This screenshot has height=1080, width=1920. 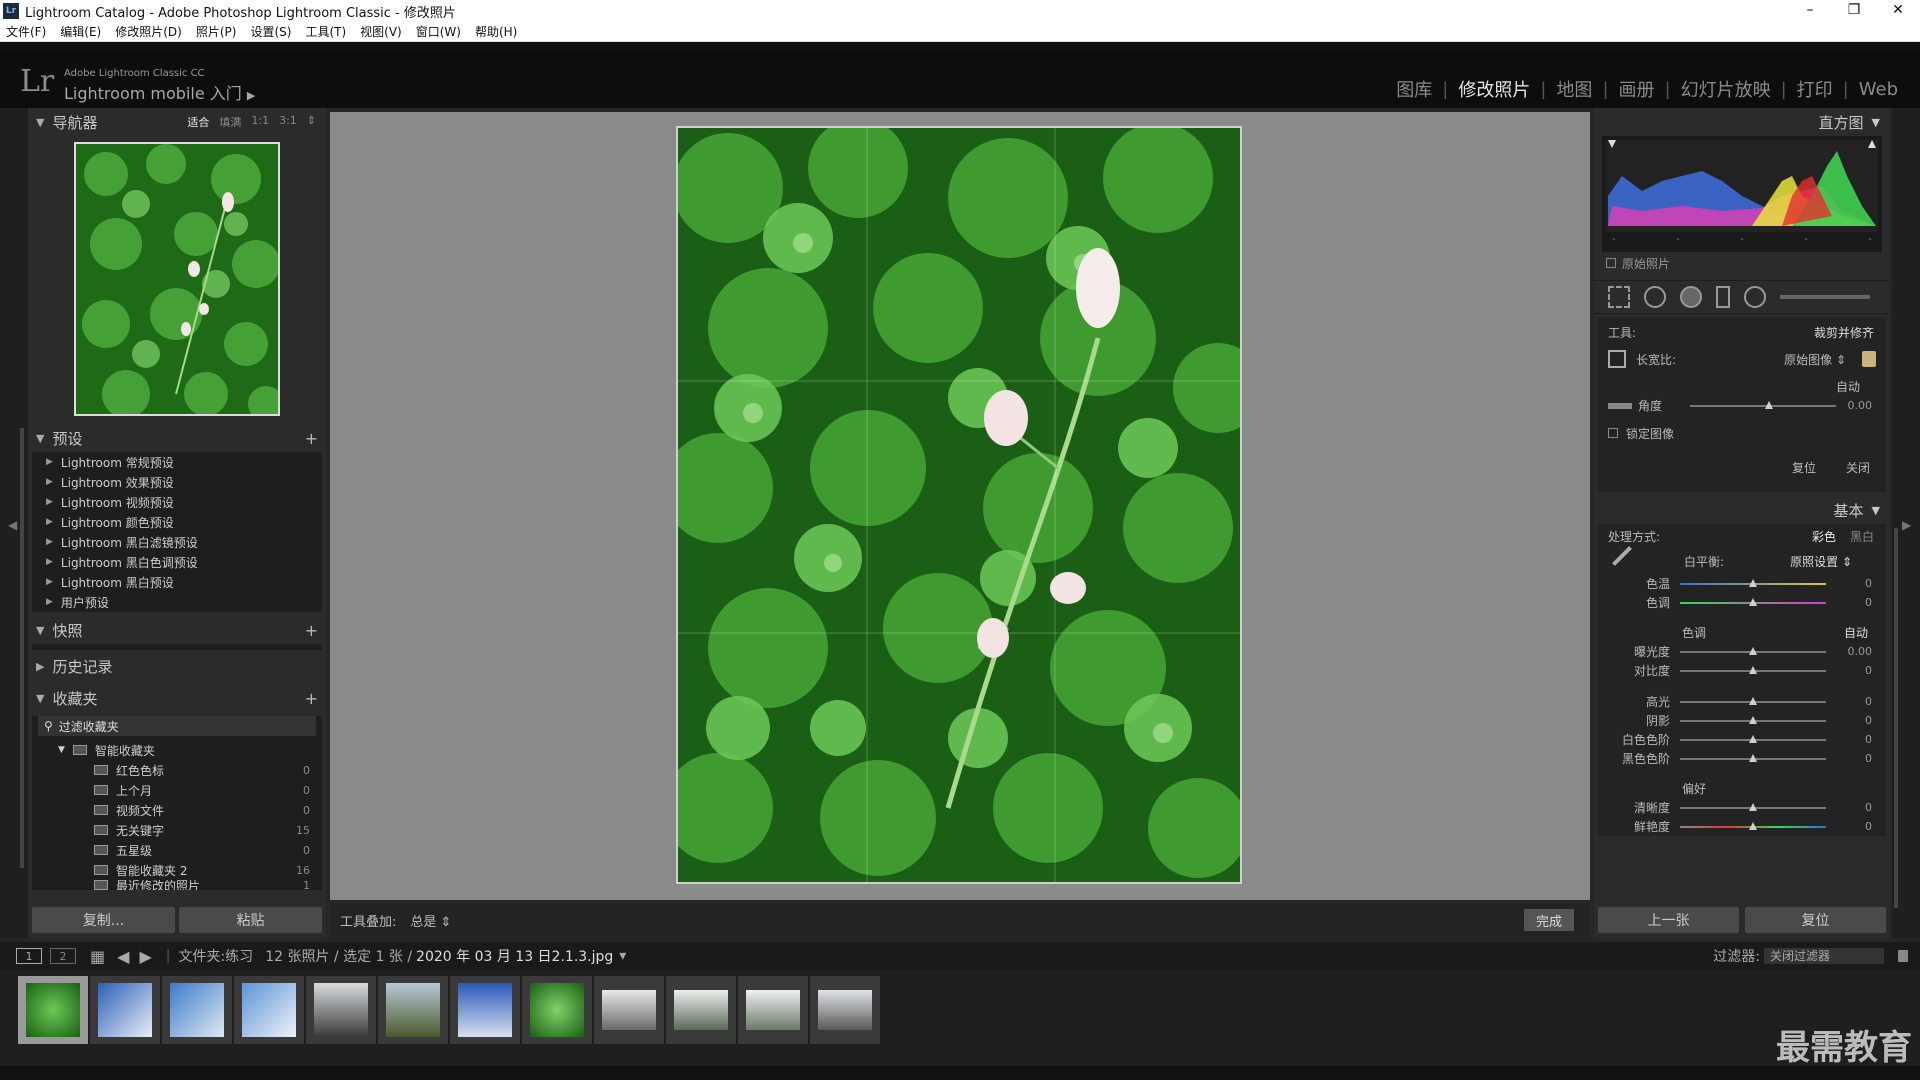 I want to click on crop-frame-icon, so click(x=1617, y=359).